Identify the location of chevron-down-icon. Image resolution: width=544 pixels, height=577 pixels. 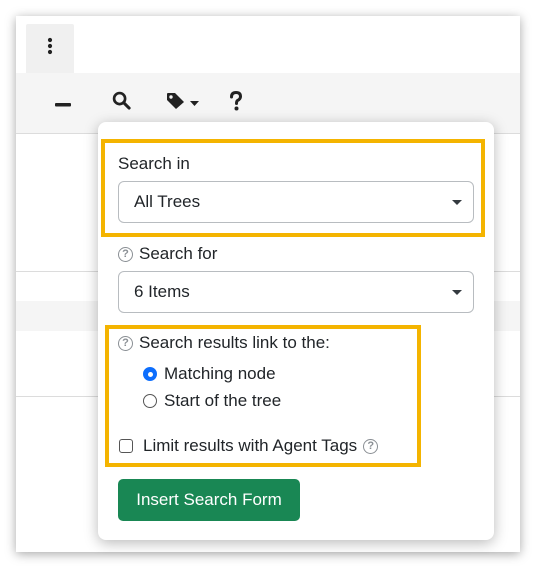
(194, 103).